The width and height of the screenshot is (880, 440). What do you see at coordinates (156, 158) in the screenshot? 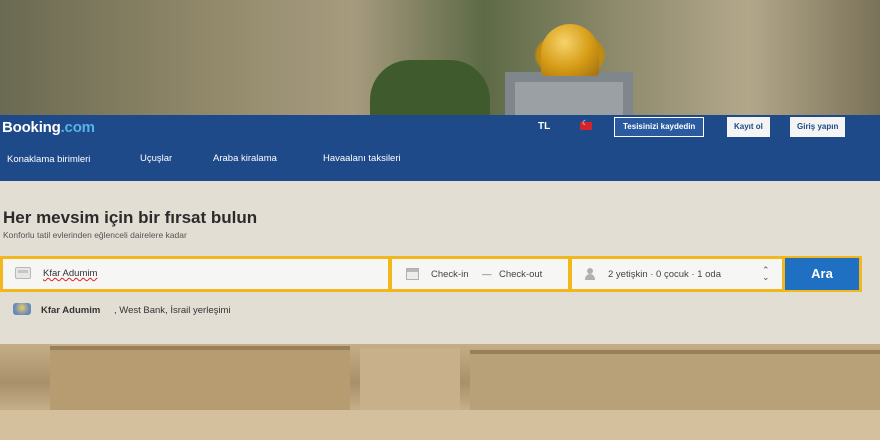
I see `nav-item-flights: Uçuşlar` at bounding box center [156, 158].